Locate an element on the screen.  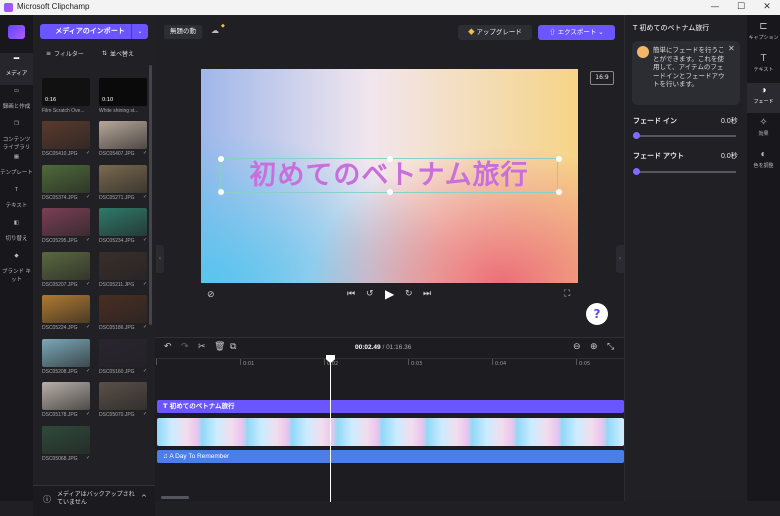
duplicate-icon: ⧉ is located at coordinates (233, 347).